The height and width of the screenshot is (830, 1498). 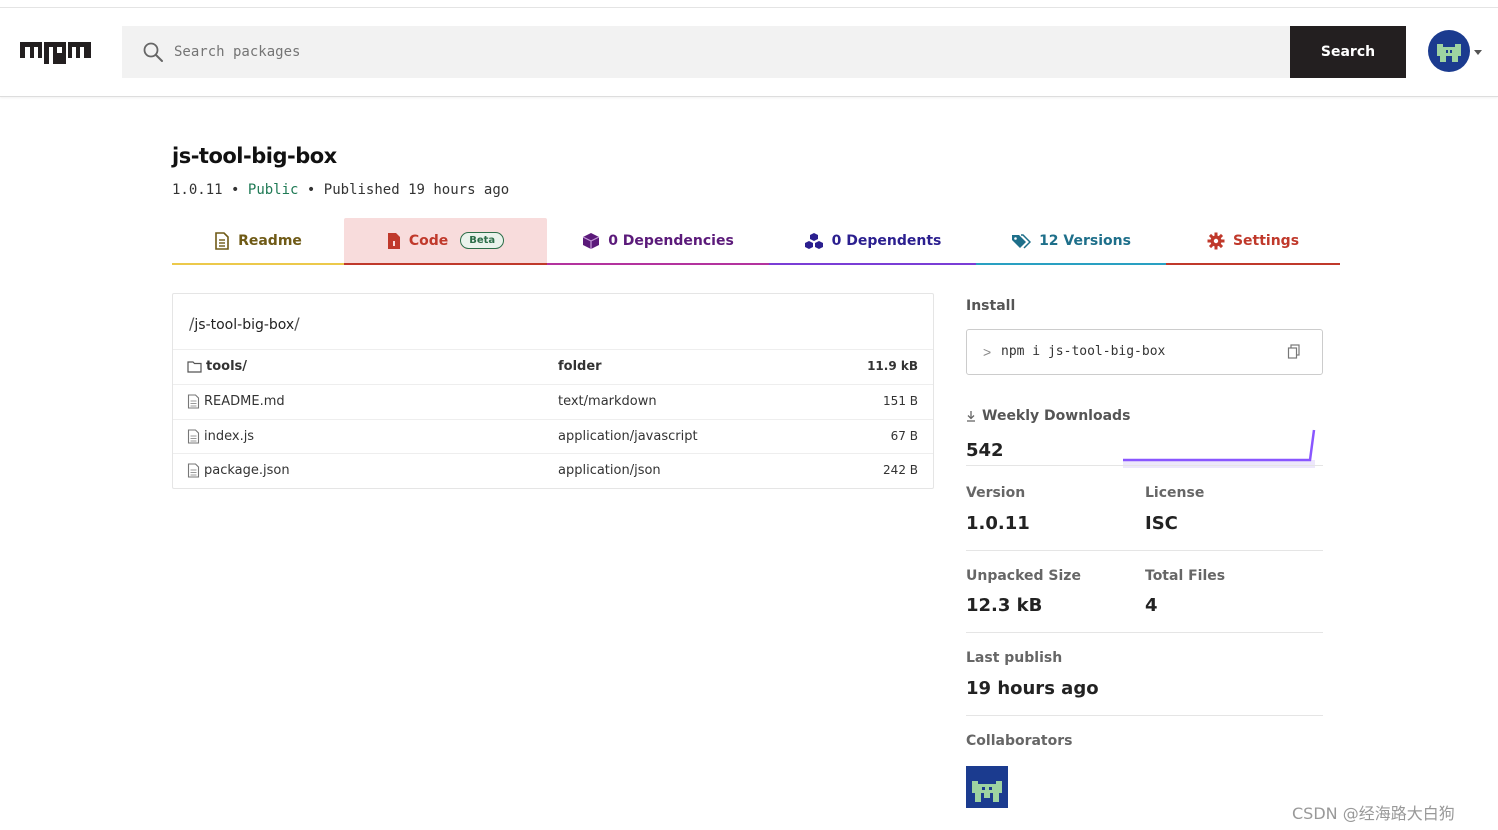 What do you see at coordinates (393, 240) in the screenshot?
I see `code-icon` at bounding box center [393, 240].